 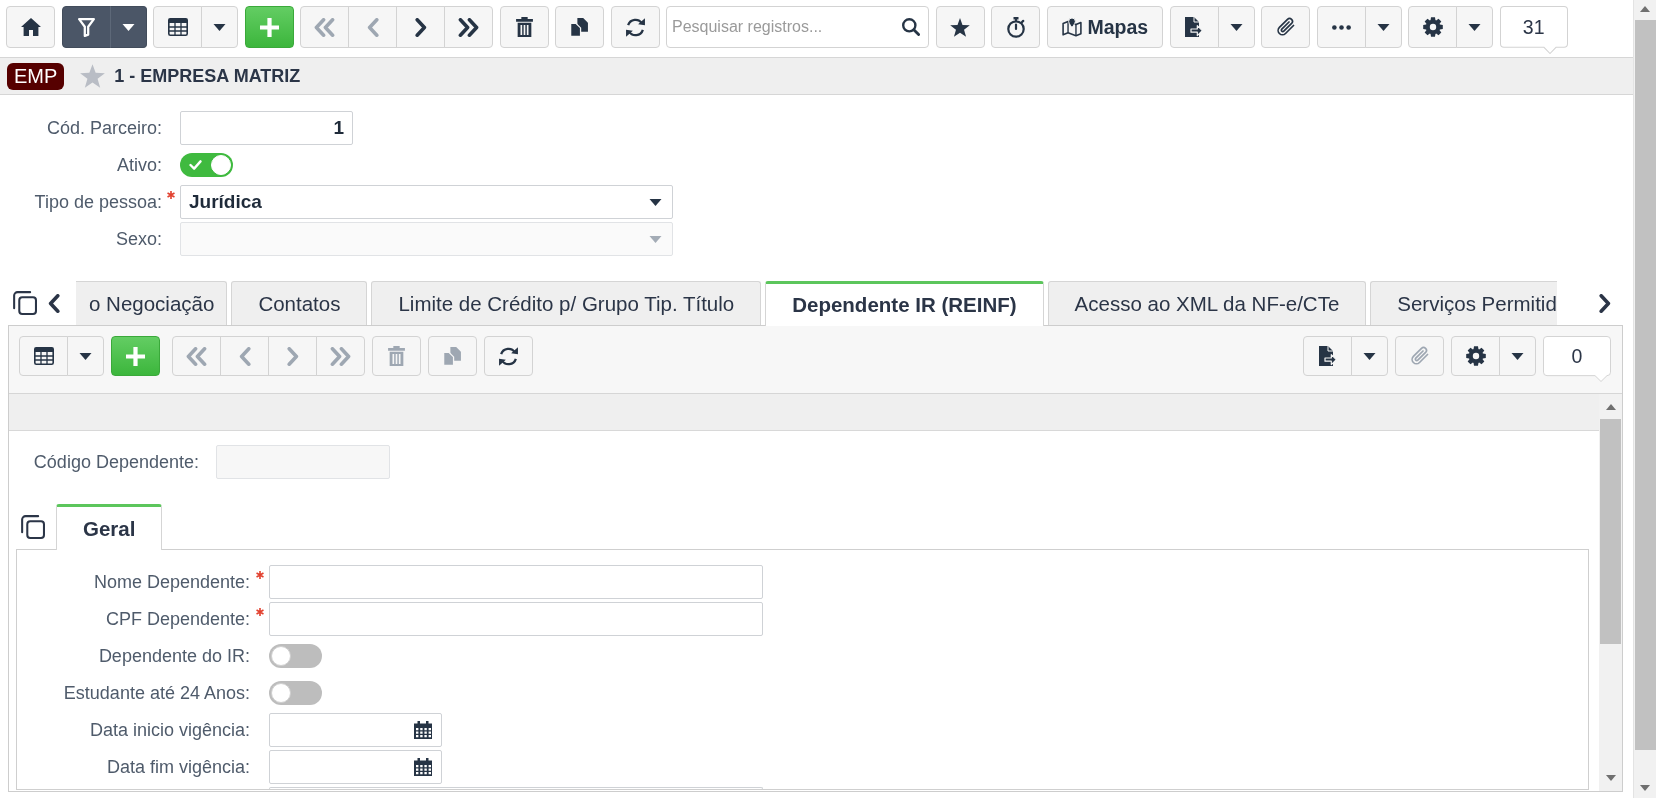 I want to click on tab: Dependente IR (REINF), so click(x=904, y=303).